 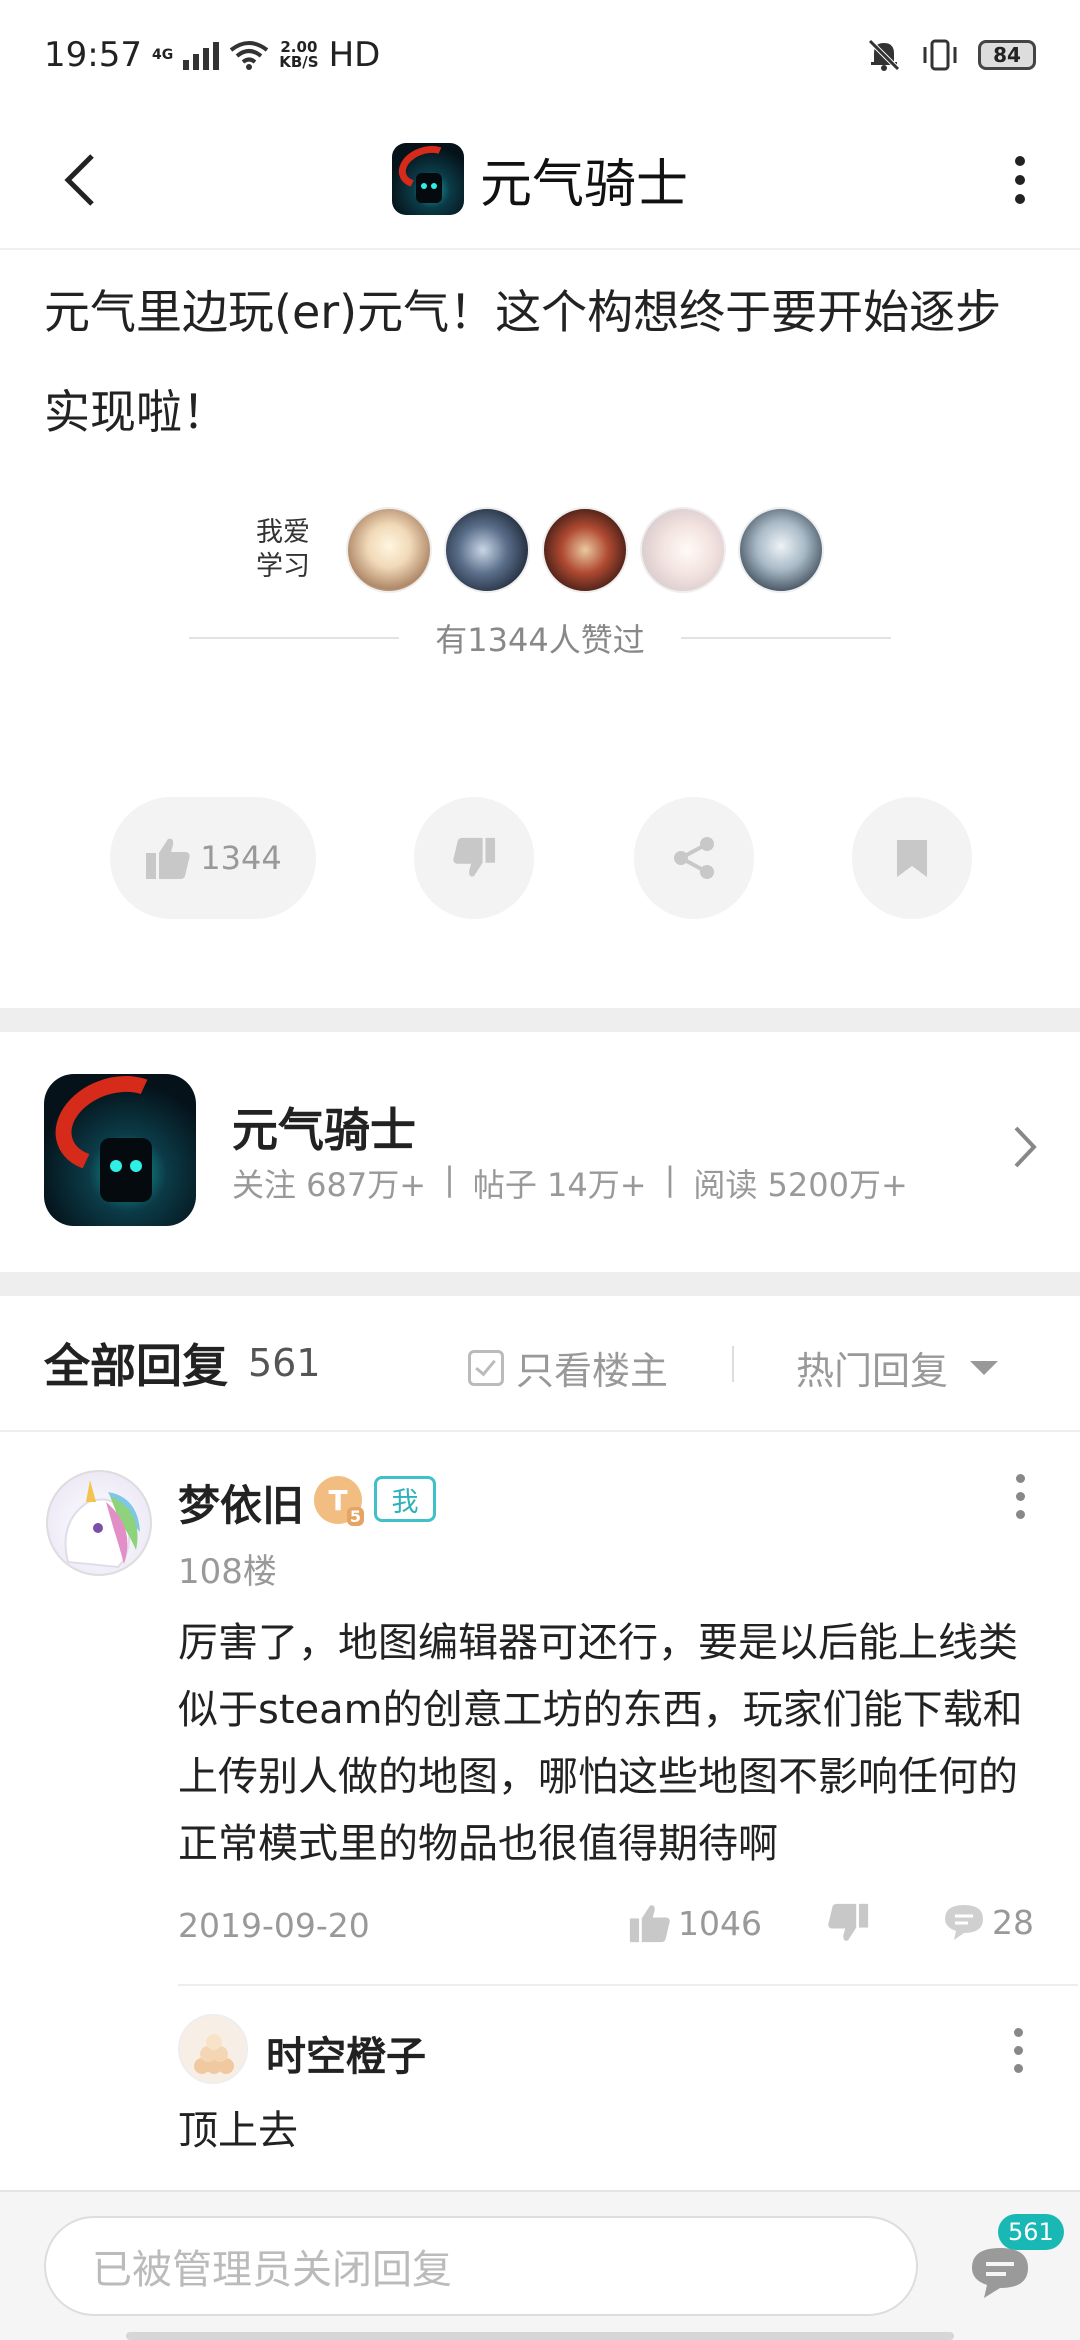 I want to click on status-bar: 19:57 4G 2.00 KB/S HD 84, so click(x=540, y=55).